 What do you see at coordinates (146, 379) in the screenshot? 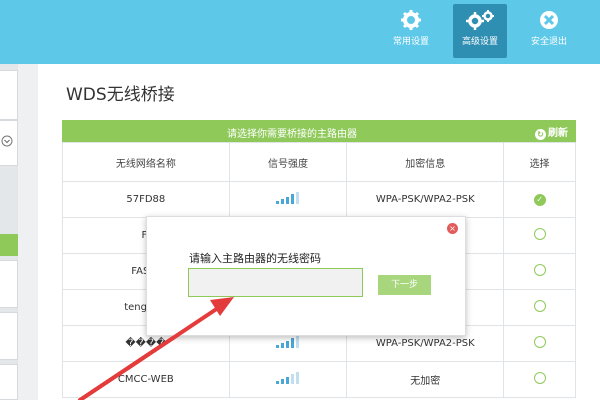
I see `network-name: CMCC-WEB` at bounding box center [146, 379].